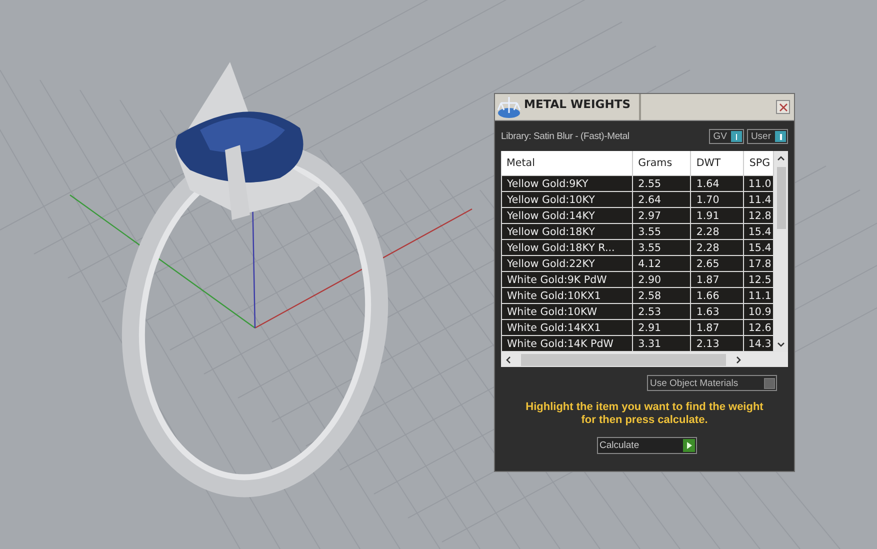 The width and height of the screenshot is (877, 549). I want to click on table-cell: 2.91, so click(661, 328).